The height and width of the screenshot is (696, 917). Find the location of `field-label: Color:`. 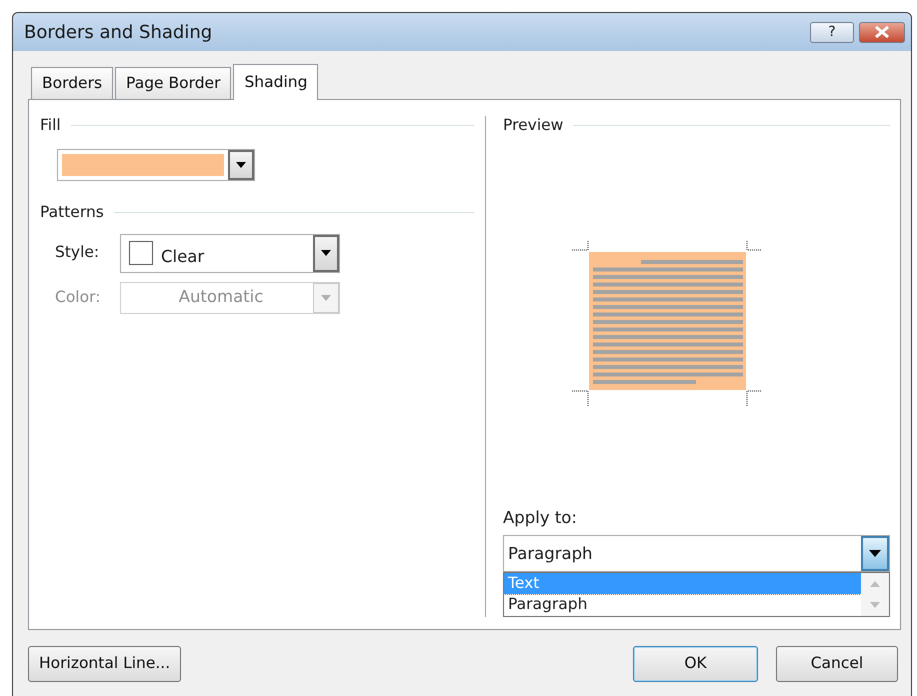

field-label: Color: is located at coordinates (78, 297).